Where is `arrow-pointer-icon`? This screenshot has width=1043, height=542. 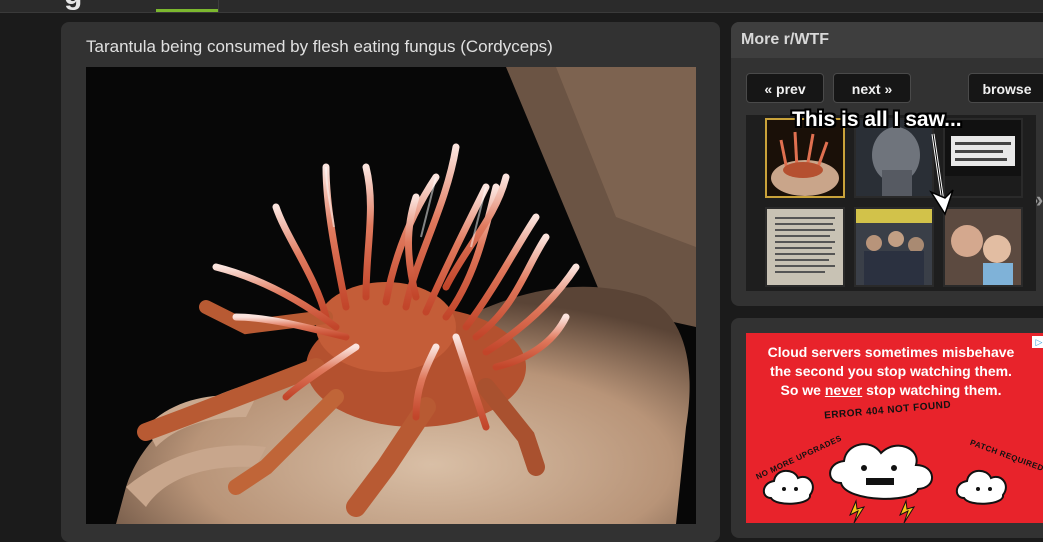
arrow-pointer-icon is located at coordinates (941, 174).